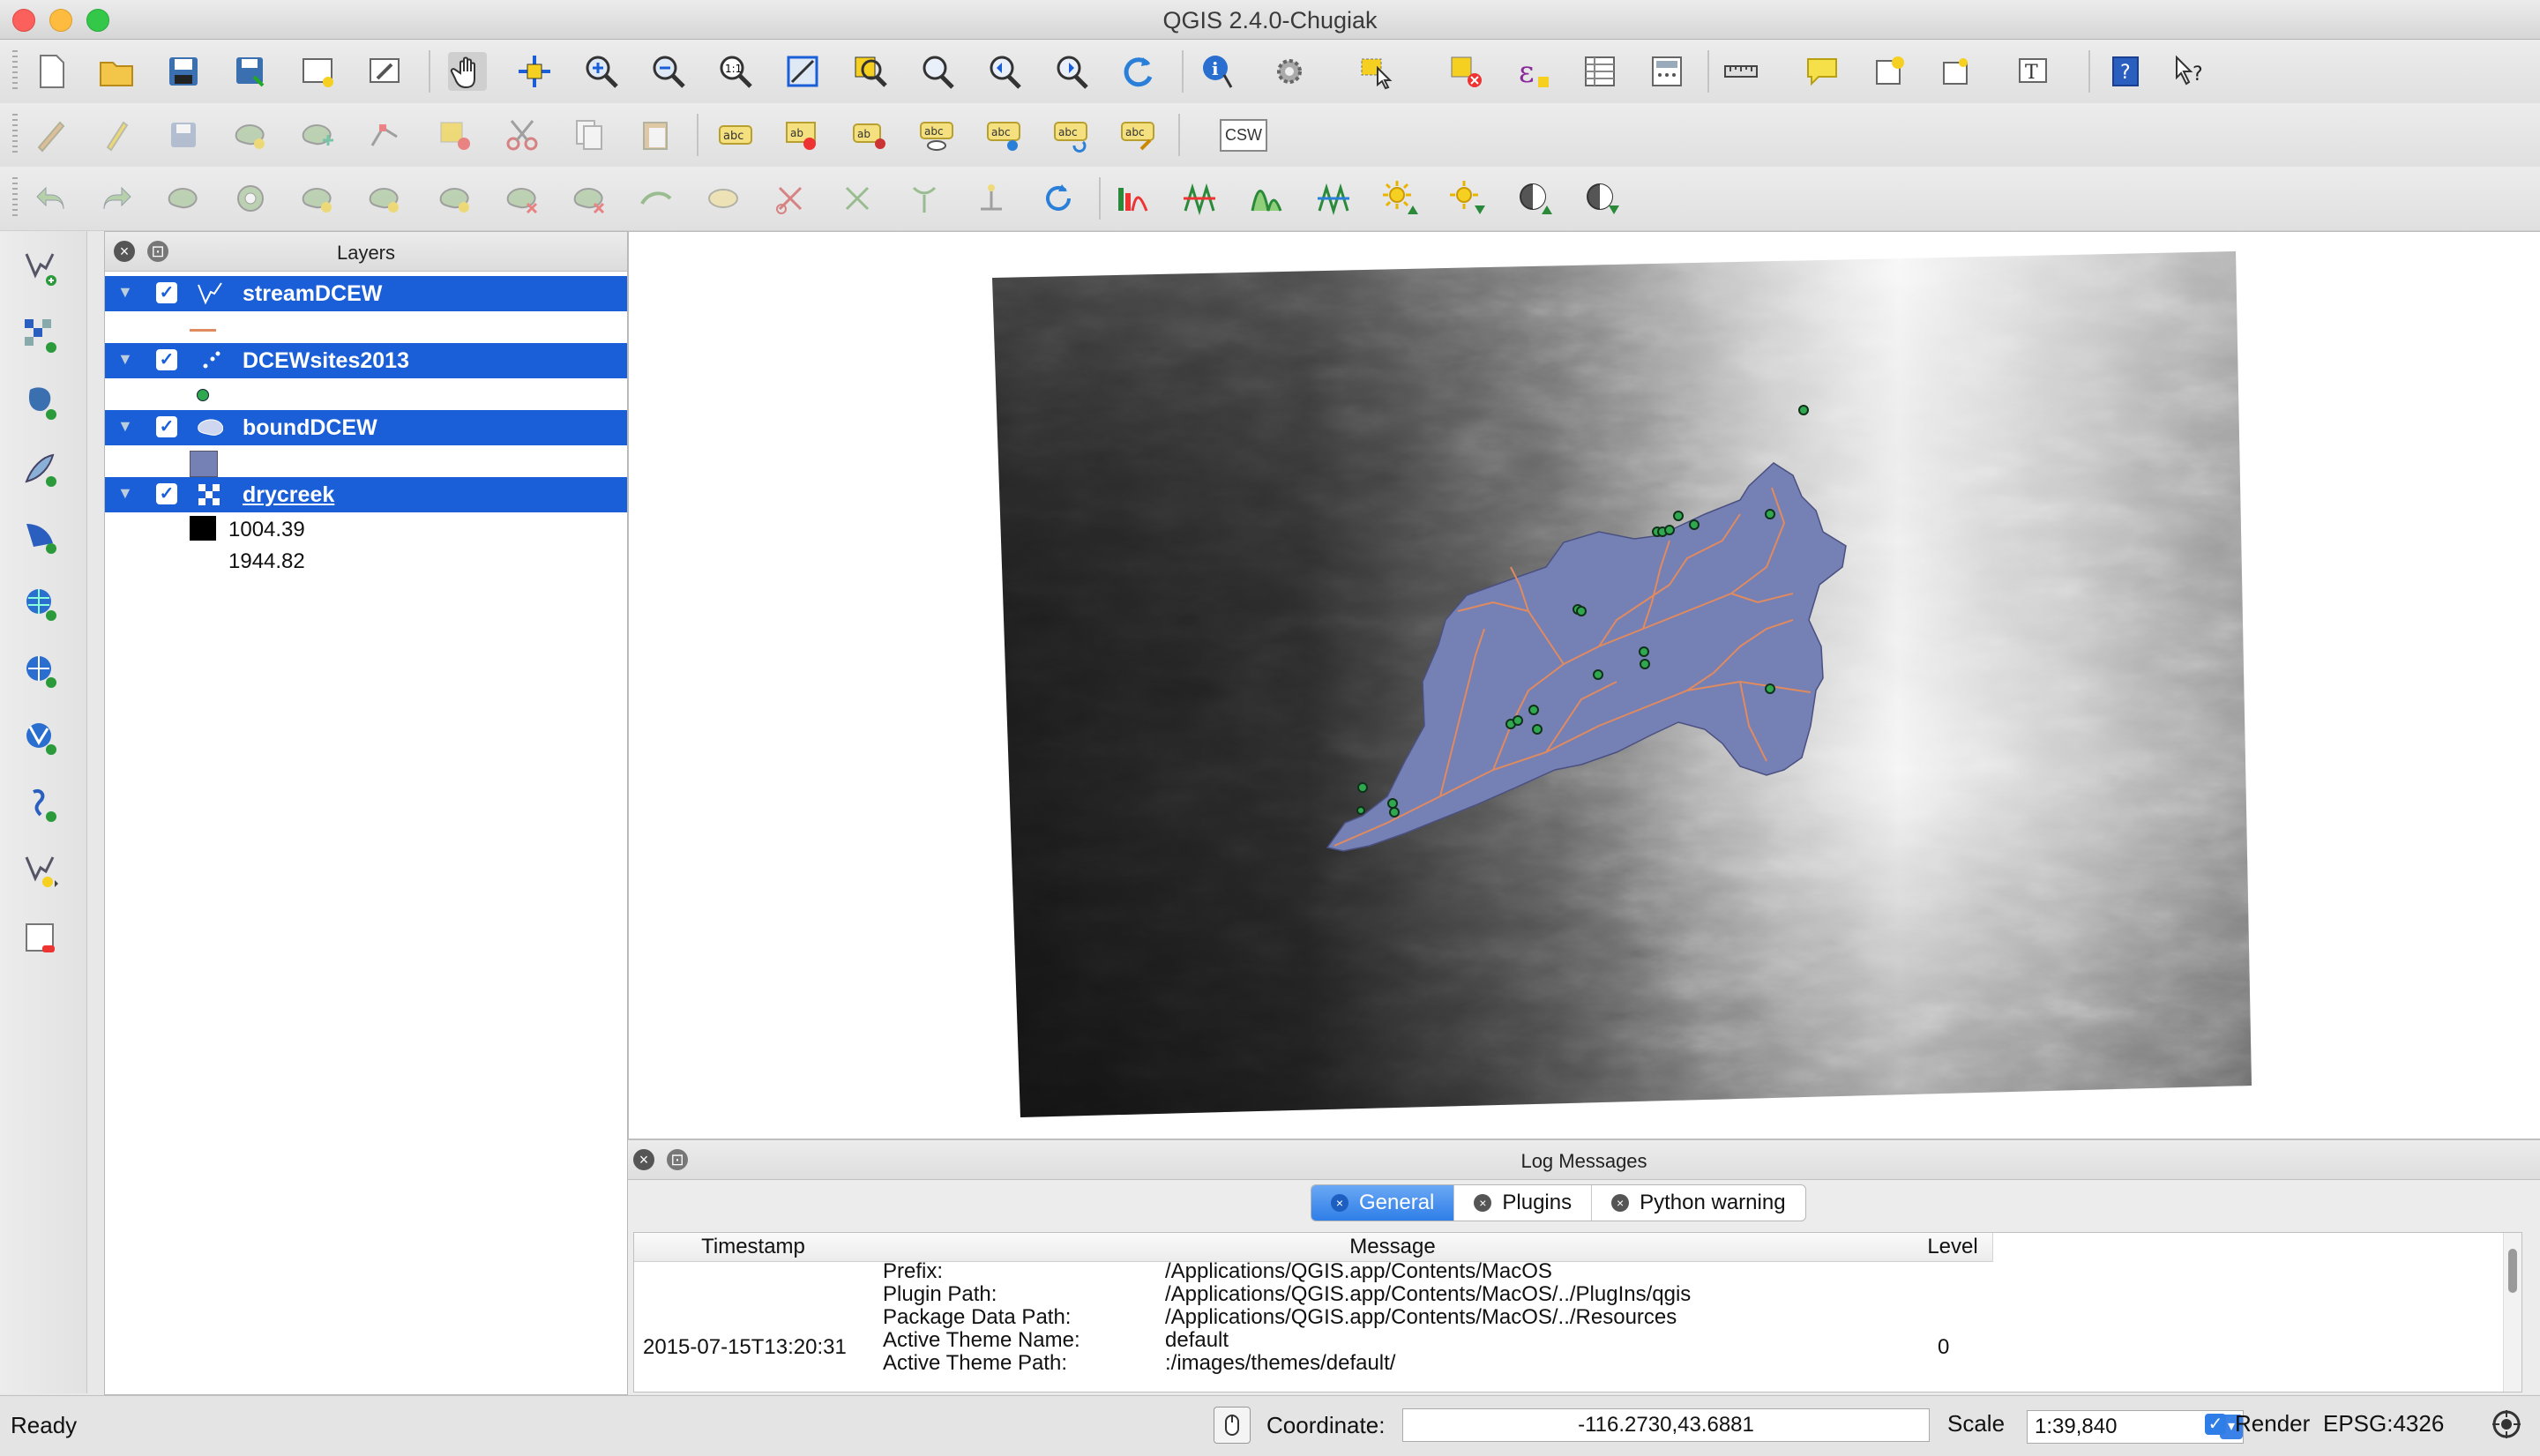 Image resolution: width=2540 pixels, height=1456 pixels. I want to click on measure-line-icon, so click(1741, 71).